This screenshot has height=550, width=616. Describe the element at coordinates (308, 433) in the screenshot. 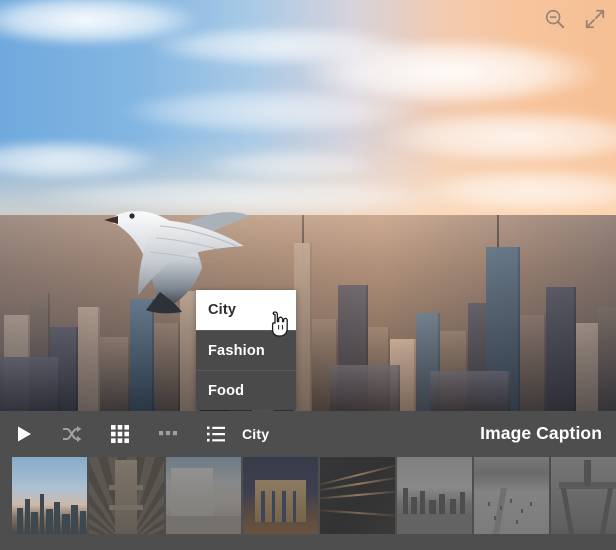

I see `viewer-toolbar: City Image Caption` at that location.